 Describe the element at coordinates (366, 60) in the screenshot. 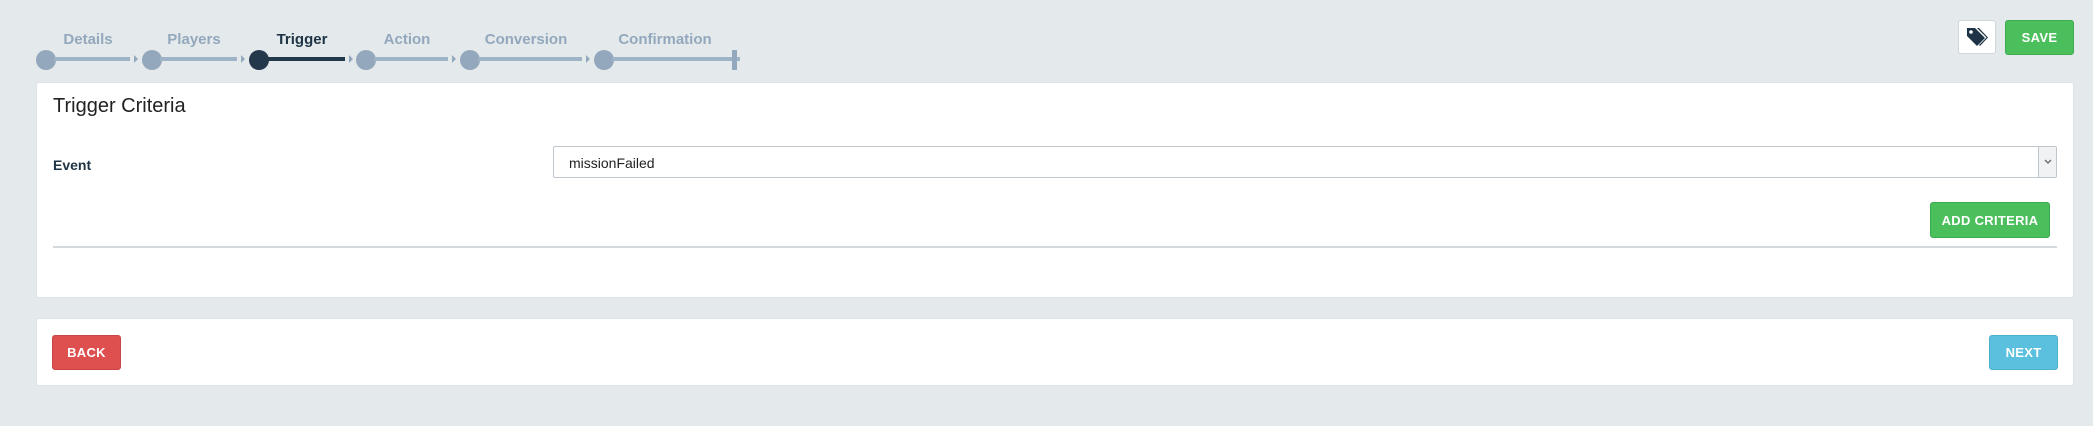

I see `step-action-dot` at that location.